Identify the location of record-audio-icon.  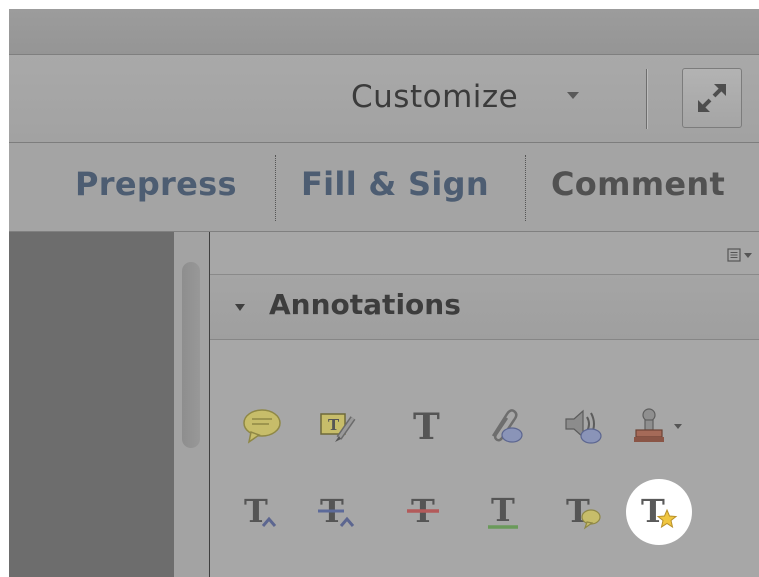
(583, 426).